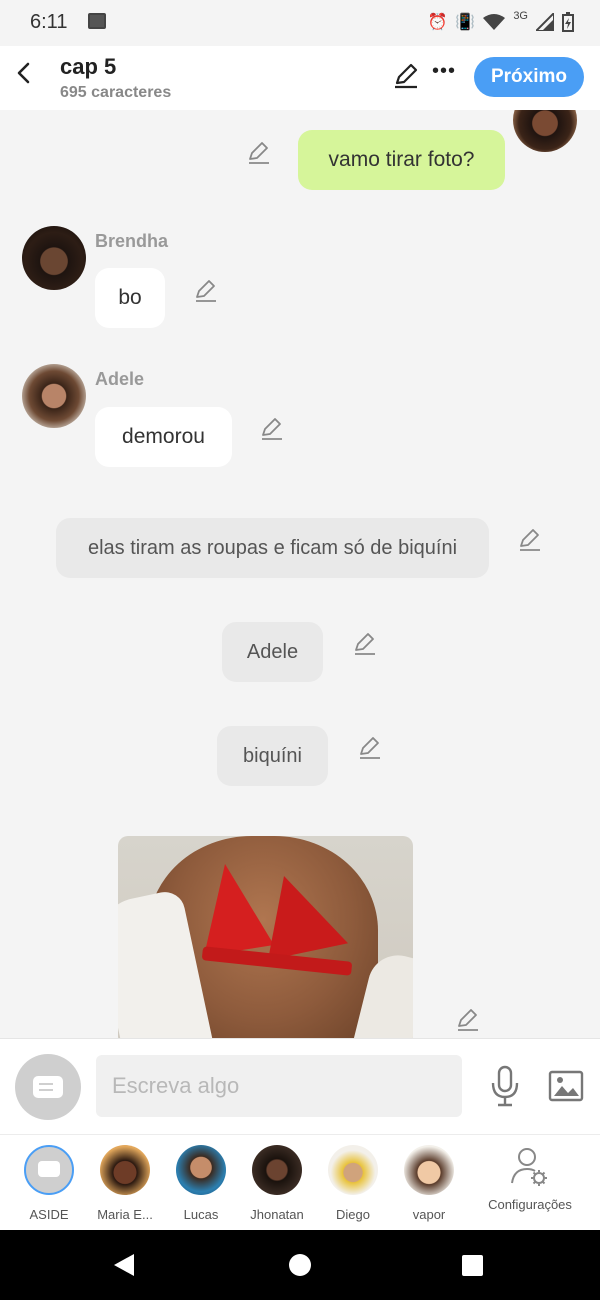  I want to click on alarm-icon: ⏰, so click(437, 22).